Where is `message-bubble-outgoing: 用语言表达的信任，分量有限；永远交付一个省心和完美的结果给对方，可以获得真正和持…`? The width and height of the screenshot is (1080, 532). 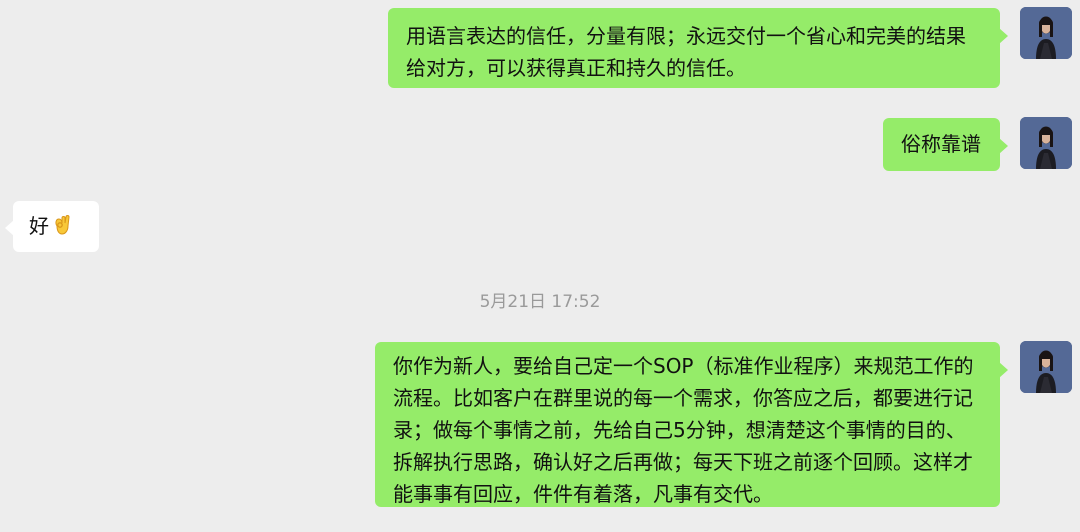 message-bubble-outgoing: 用语言表达的信任，分量有限；永远交付一个省心和完美的结果给对方，可以获得真正和持… is located at coordinates (698, 48).